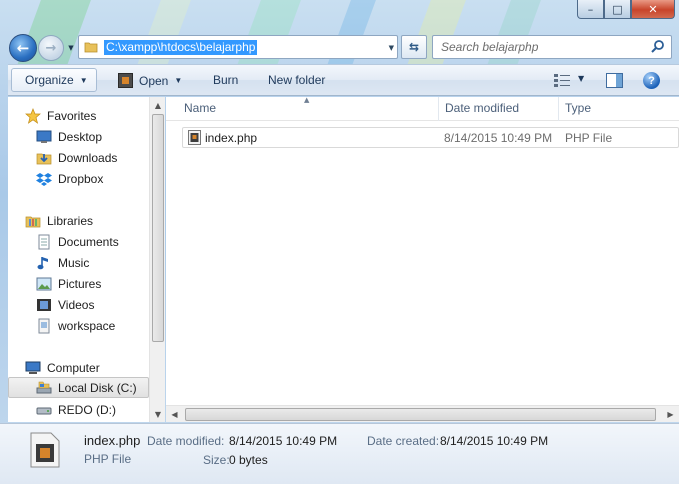 The image size is (679, 484). What do you see at coordinates (42, 262) in the screenshot?
I see `music-icon` at bounding box center [42, 262].